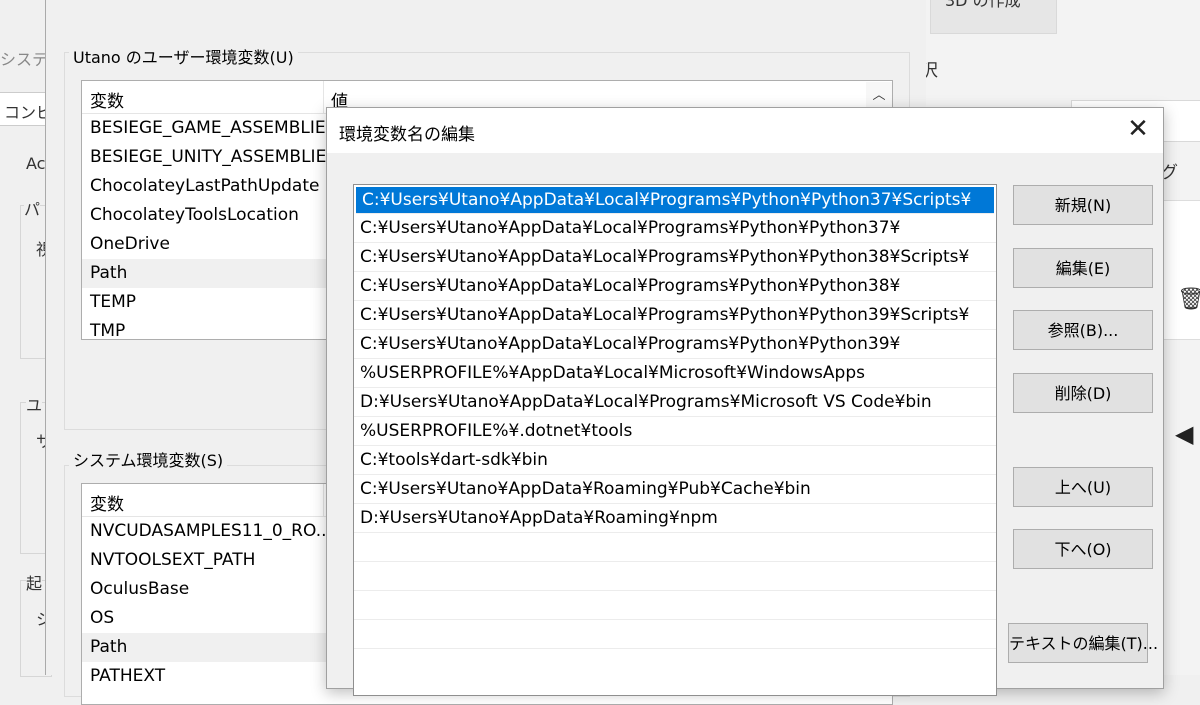 This screenshot has width=1200, height=705. I want to click on dialog-titlebar: 環境変数名の編集 ✕, so click(745, 130).